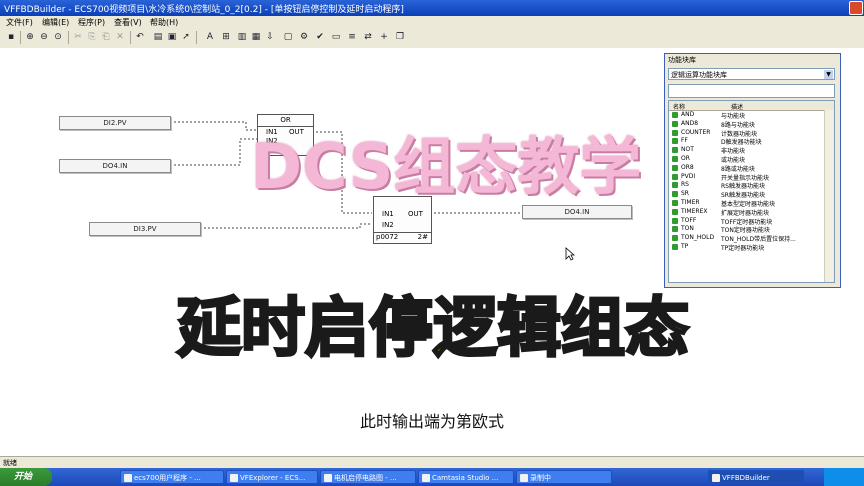  Describe the element at coordinates (92, 37) in the screenshot. I see `copy-icon: ⎘` at that location.